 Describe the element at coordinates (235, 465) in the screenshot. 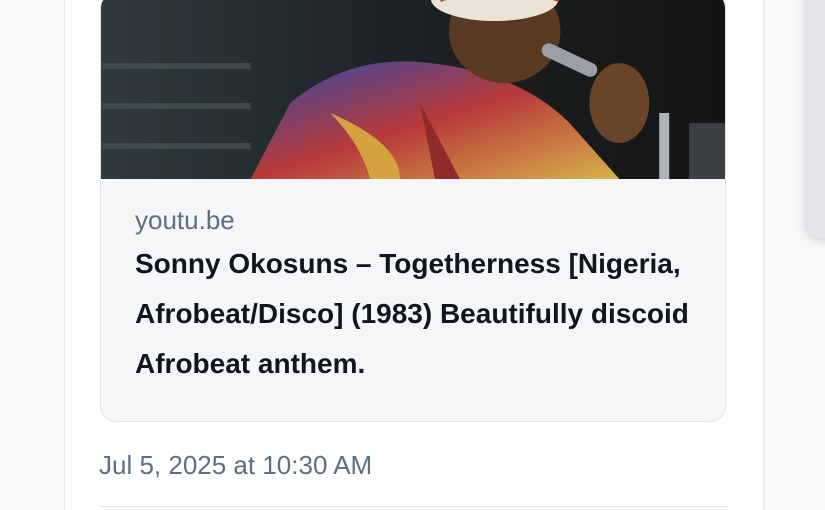

I see `post-timestamp: Jul 5, 2025 at 10:30 AM` at that location.